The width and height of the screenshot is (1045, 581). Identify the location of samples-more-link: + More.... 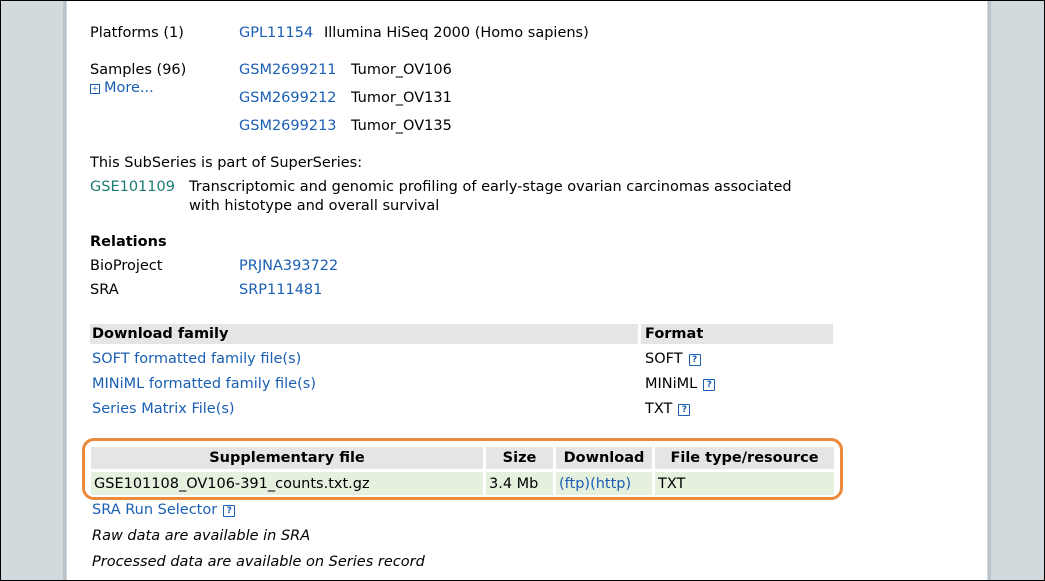
(122, 88).